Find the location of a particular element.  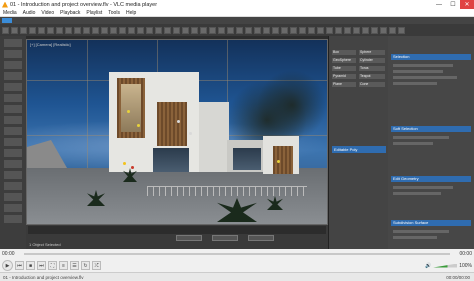

menu-media: Media is located at coordinates (10, 13).